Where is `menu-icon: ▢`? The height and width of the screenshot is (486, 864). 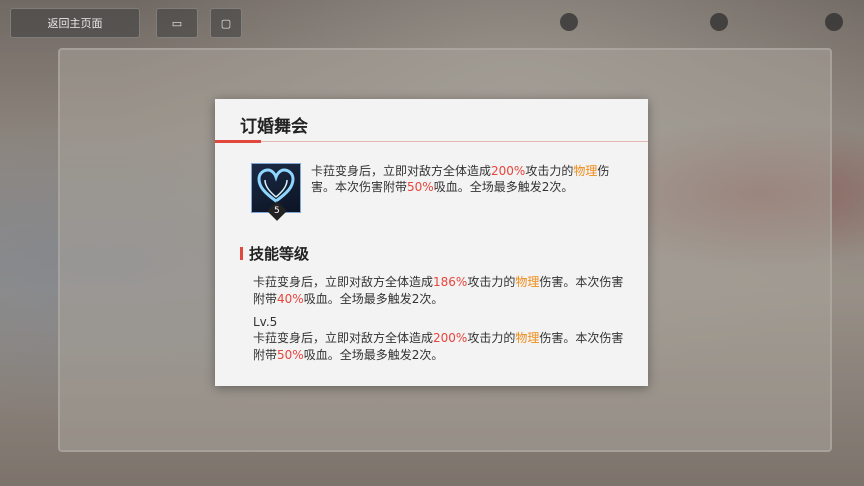
menu-icon: ▢ is located at coordinates (226, 23).